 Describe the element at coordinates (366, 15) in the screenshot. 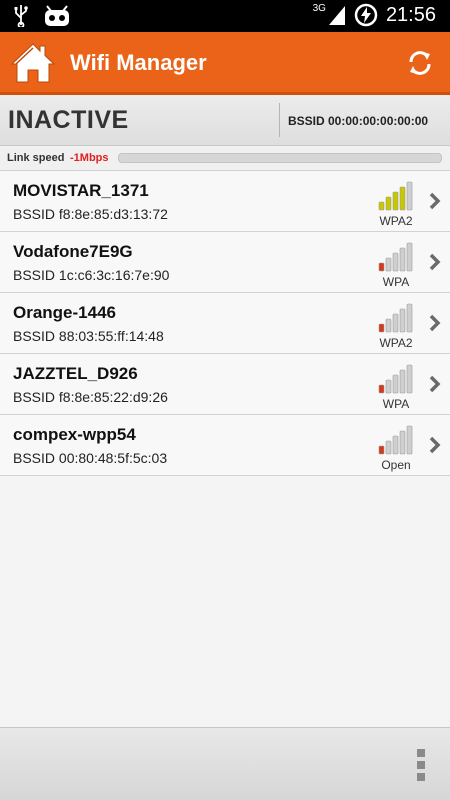

I see `battery-charging-icon` at that location.